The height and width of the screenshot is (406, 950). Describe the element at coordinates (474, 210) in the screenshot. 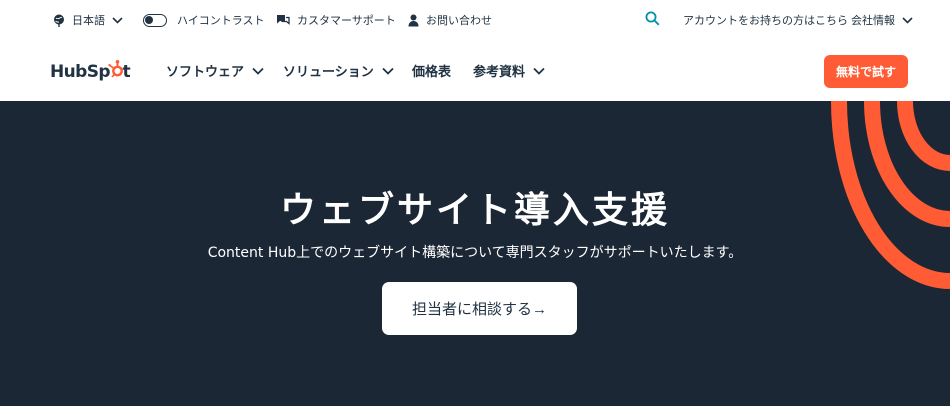

I see `hero-title: ウェブサイト導入支援` at that location.